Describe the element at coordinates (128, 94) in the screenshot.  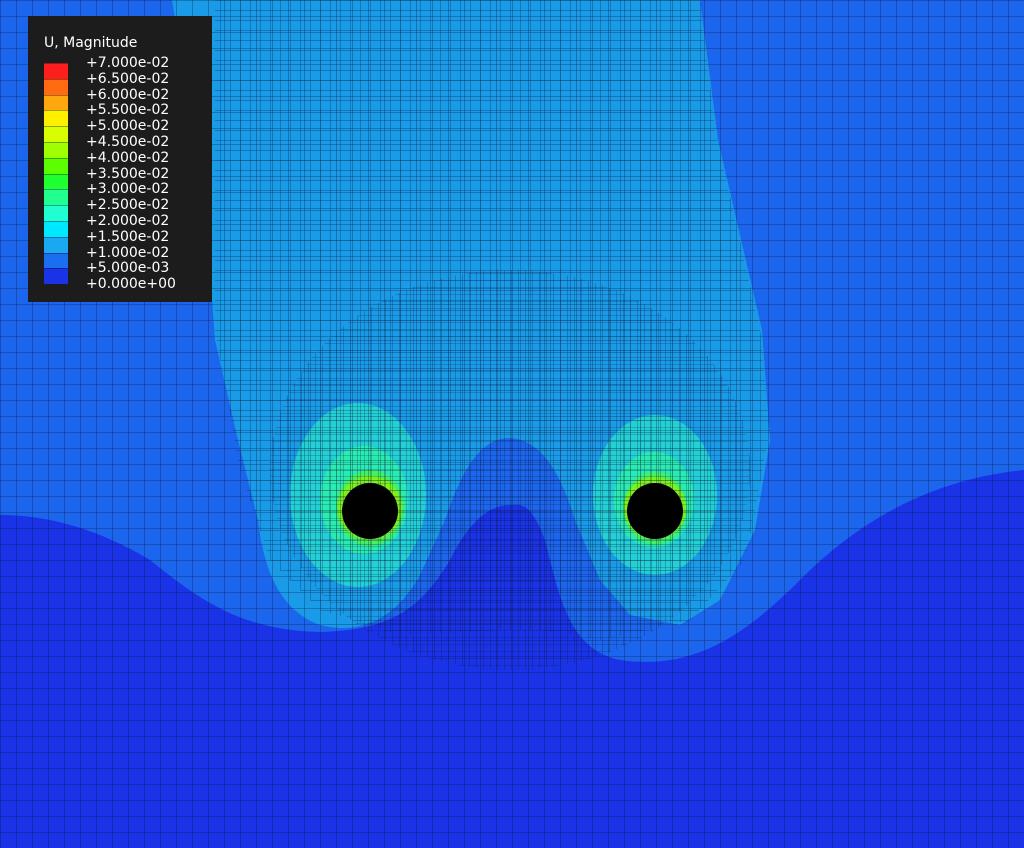
I see `legend-label: +6.000e-02` at that location.